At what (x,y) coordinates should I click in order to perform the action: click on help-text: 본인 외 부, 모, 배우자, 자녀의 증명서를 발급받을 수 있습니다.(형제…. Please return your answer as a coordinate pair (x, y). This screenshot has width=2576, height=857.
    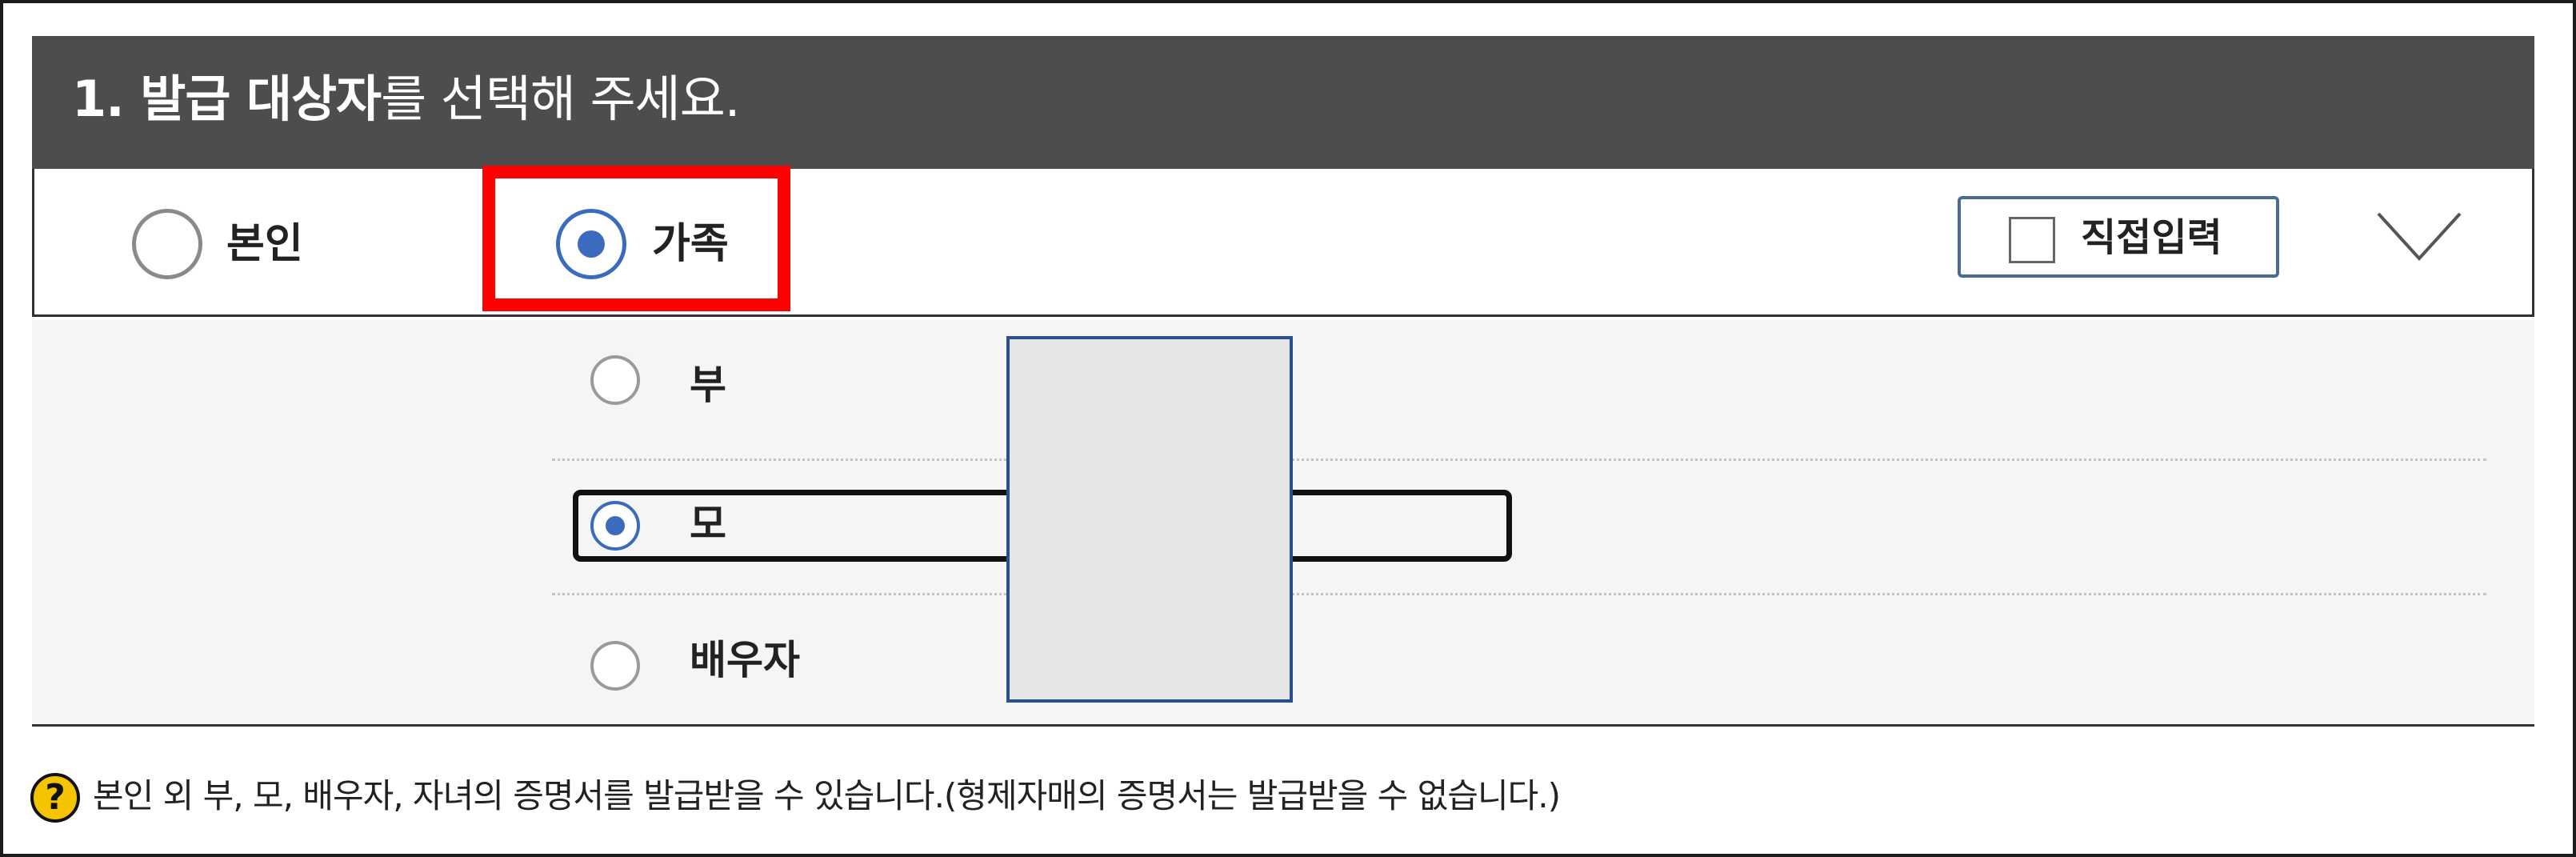
    Looking at the image, I should click on (827, 795).